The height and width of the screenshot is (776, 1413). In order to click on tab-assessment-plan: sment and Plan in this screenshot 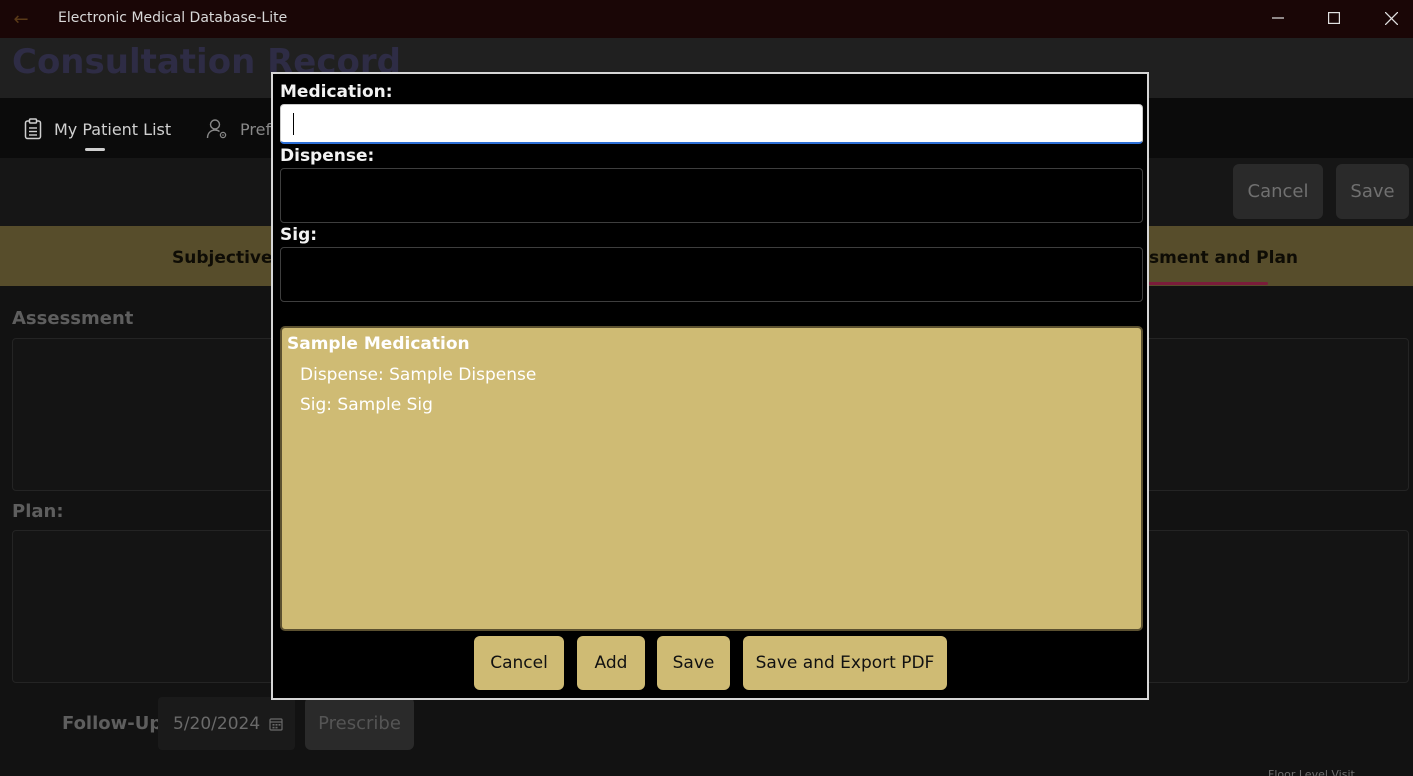, I will do `click(1223, 258)`.